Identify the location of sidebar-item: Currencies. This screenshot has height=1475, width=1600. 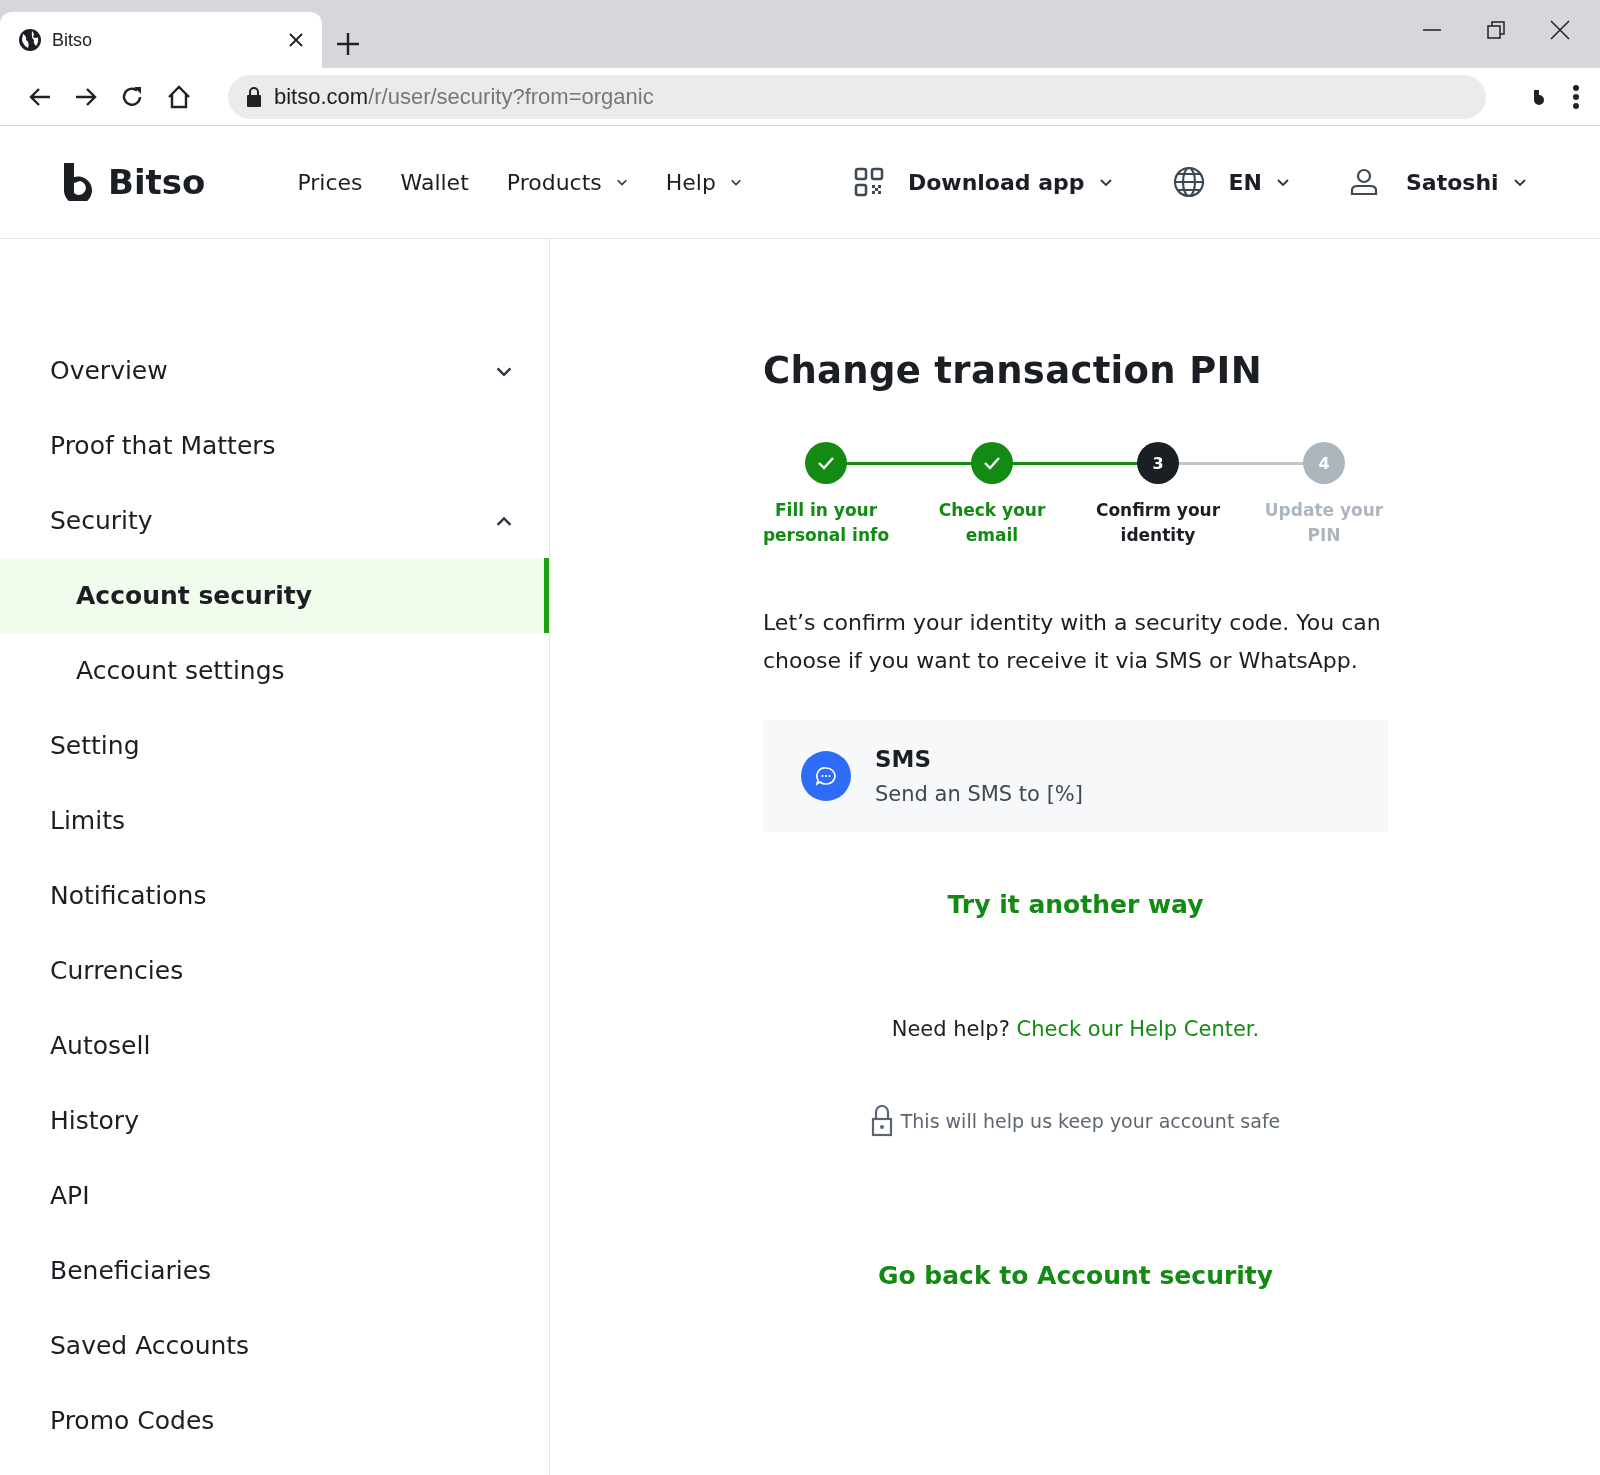
(274, 970).